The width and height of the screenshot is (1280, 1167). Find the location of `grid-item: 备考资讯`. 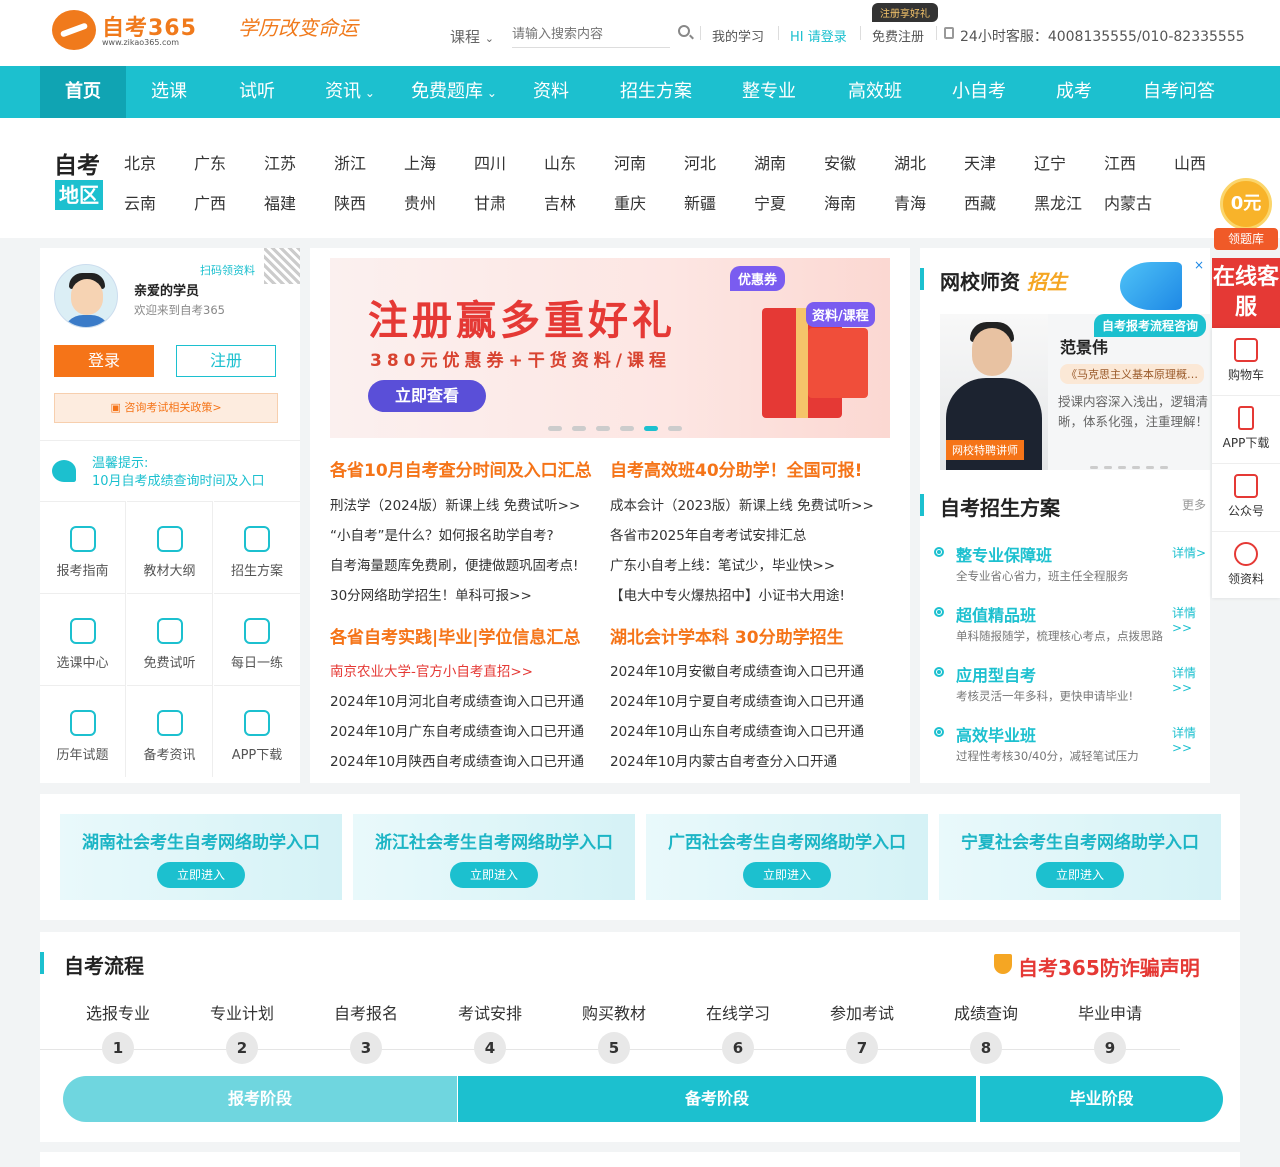

grid-item: 备考资讯 is located at coordinates (170, 731).